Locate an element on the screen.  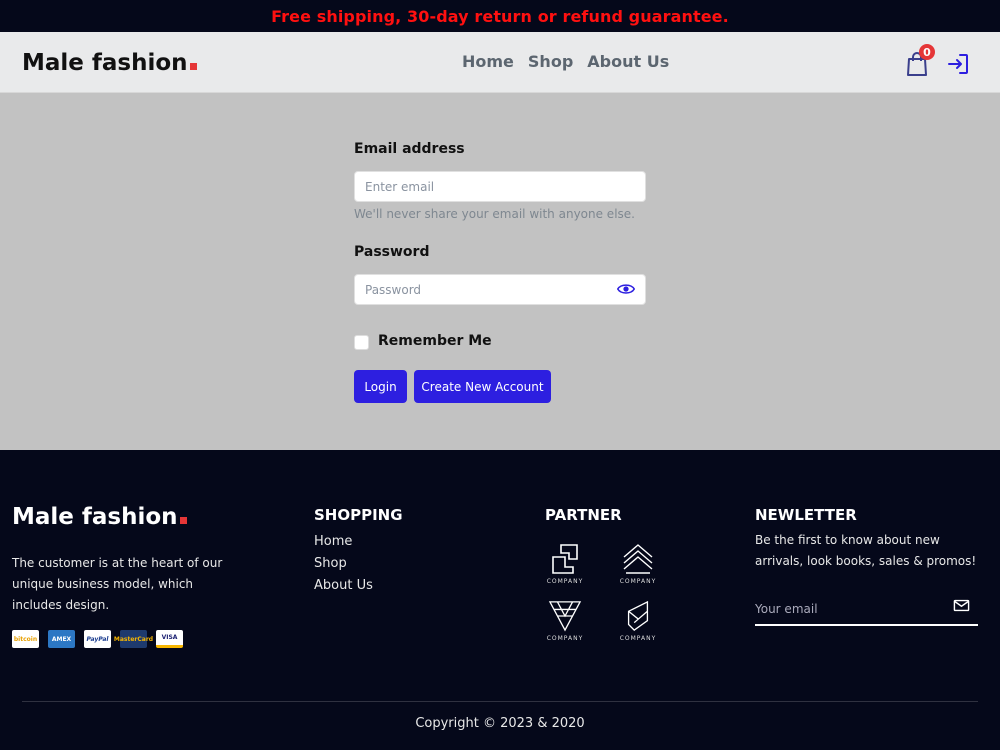
payment-methods: bitcoin AMEX PayPal MasterCard VISA is located at coordinates (97, 639).